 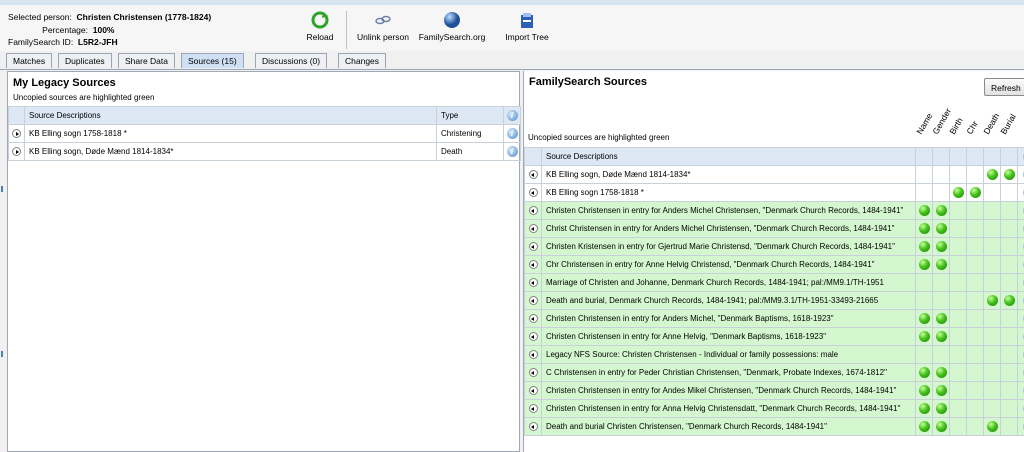 I want to click on tab-sources: Sources (15), so click(x=212, y=60).